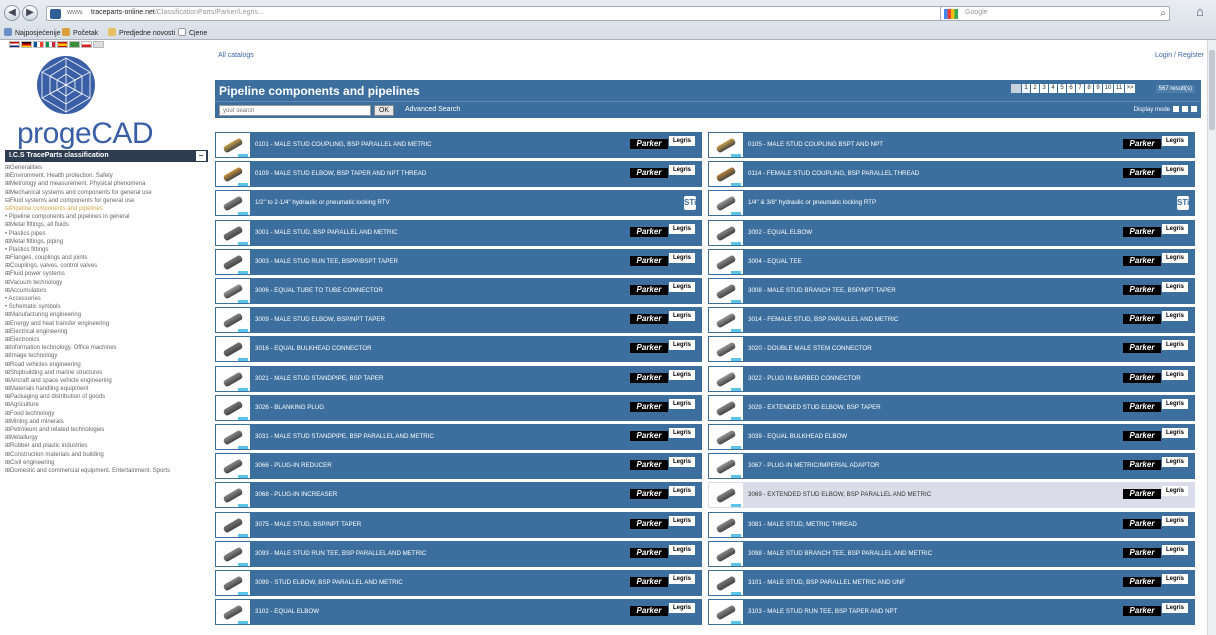  What do you see at coordinates (107, 340) in the screenshot?
I see `tree-item: ⊞Electronics` at bounding box center [107, 340].